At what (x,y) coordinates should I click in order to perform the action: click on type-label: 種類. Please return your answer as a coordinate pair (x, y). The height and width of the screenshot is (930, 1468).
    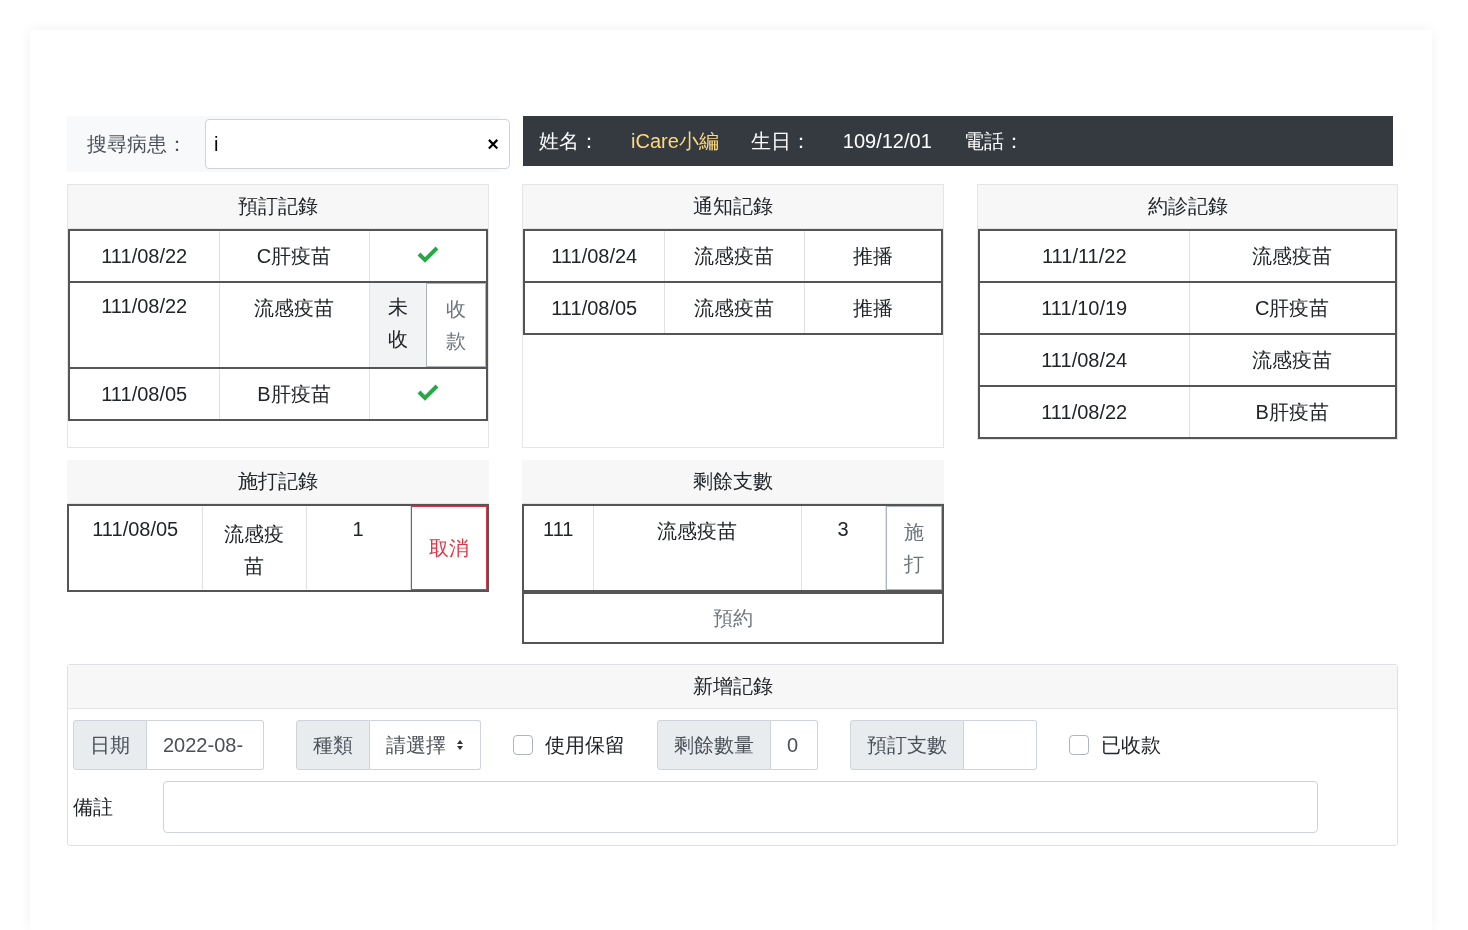
    Looking at the image, I should click on (333, 745).